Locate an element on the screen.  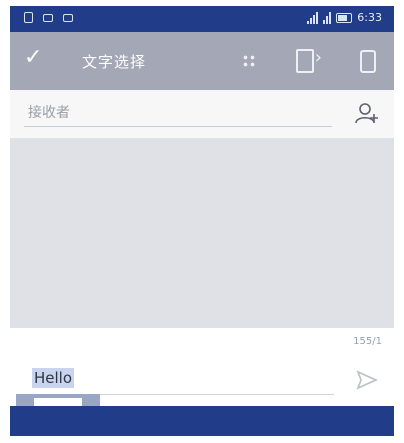
message-input is located at coordinates (182, 380).